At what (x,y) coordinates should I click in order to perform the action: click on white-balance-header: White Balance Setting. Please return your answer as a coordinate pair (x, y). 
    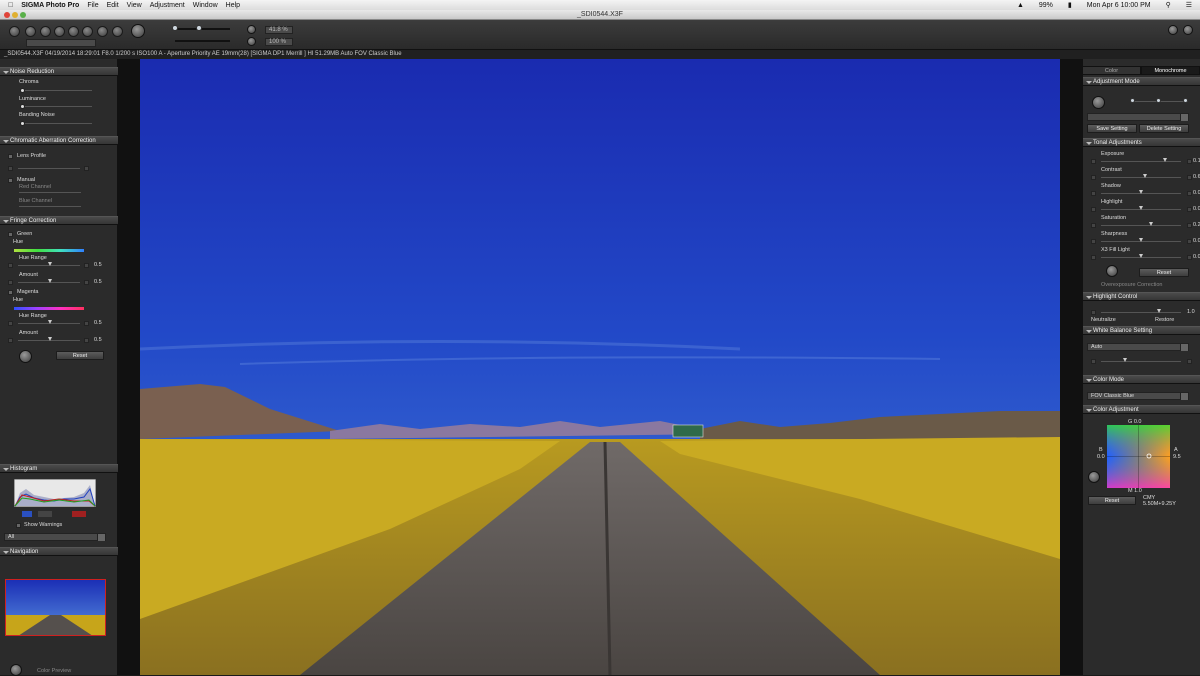
    Looking at the image, I should click on (1141, 330).